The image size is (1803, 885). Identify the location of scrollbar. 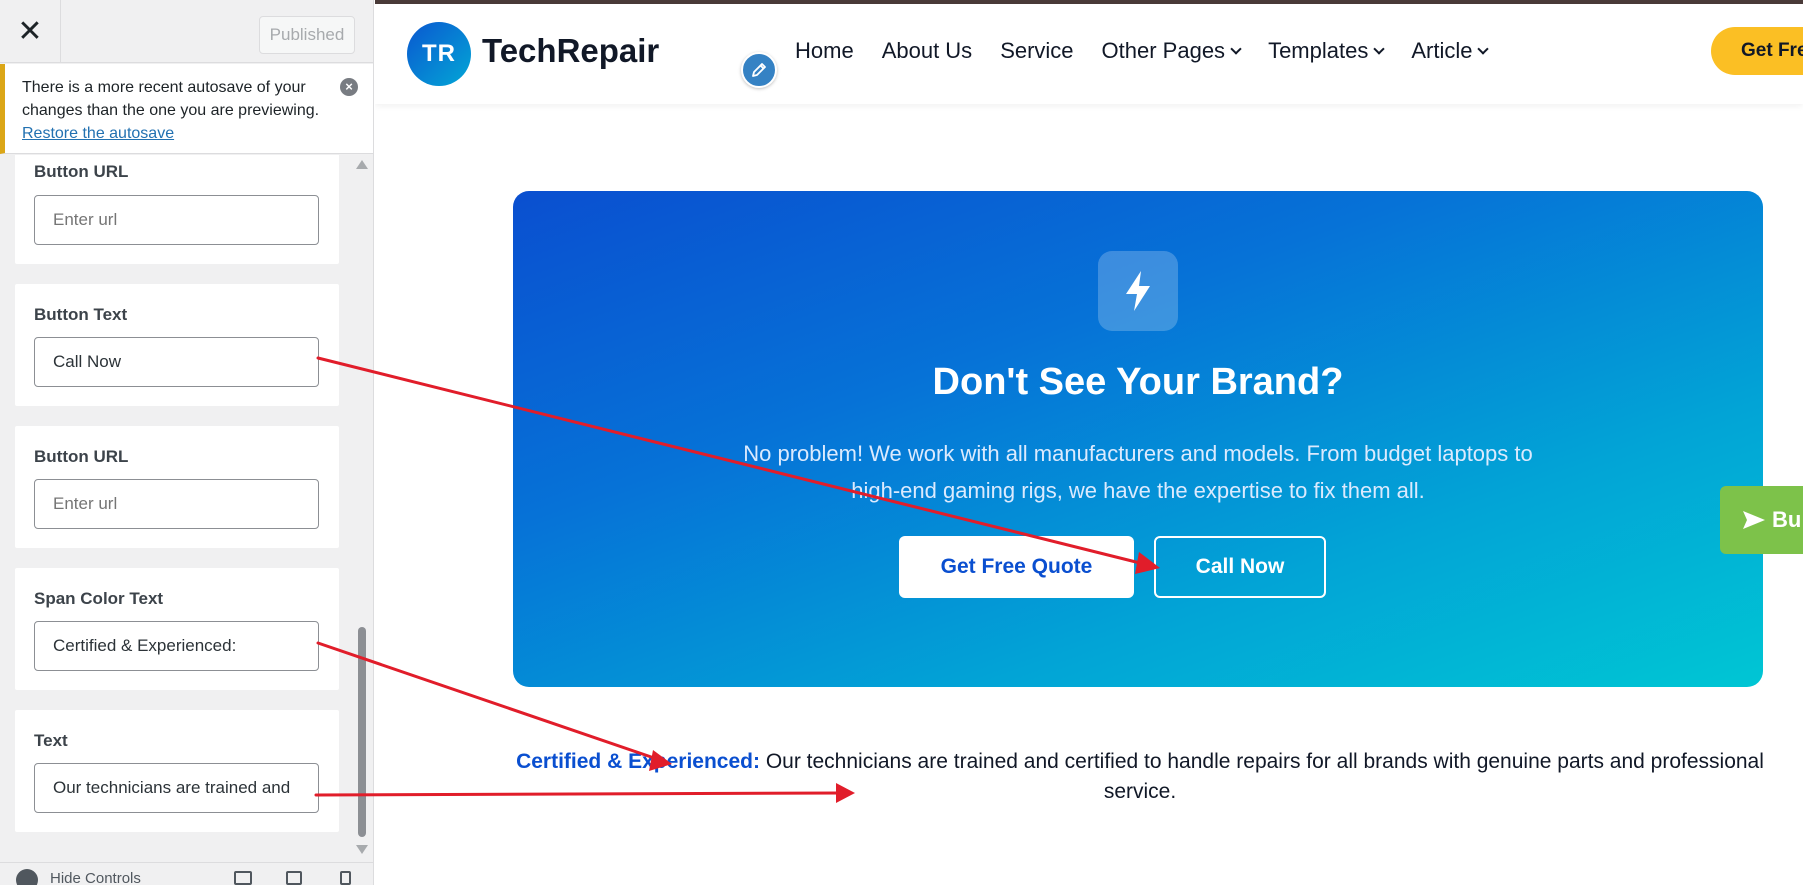
(362, 508).